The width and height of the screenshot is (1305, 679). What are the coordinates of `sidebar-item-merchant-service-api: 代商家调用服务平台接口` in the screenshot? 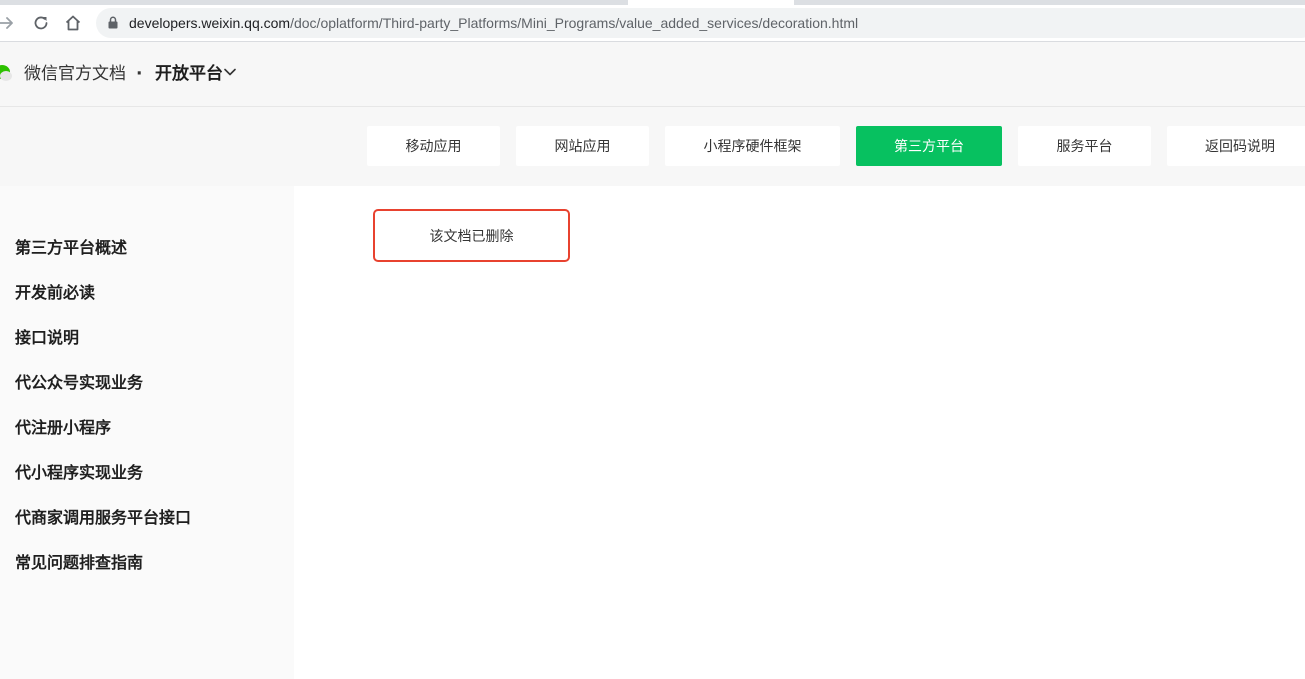 It's located at (103, 518).